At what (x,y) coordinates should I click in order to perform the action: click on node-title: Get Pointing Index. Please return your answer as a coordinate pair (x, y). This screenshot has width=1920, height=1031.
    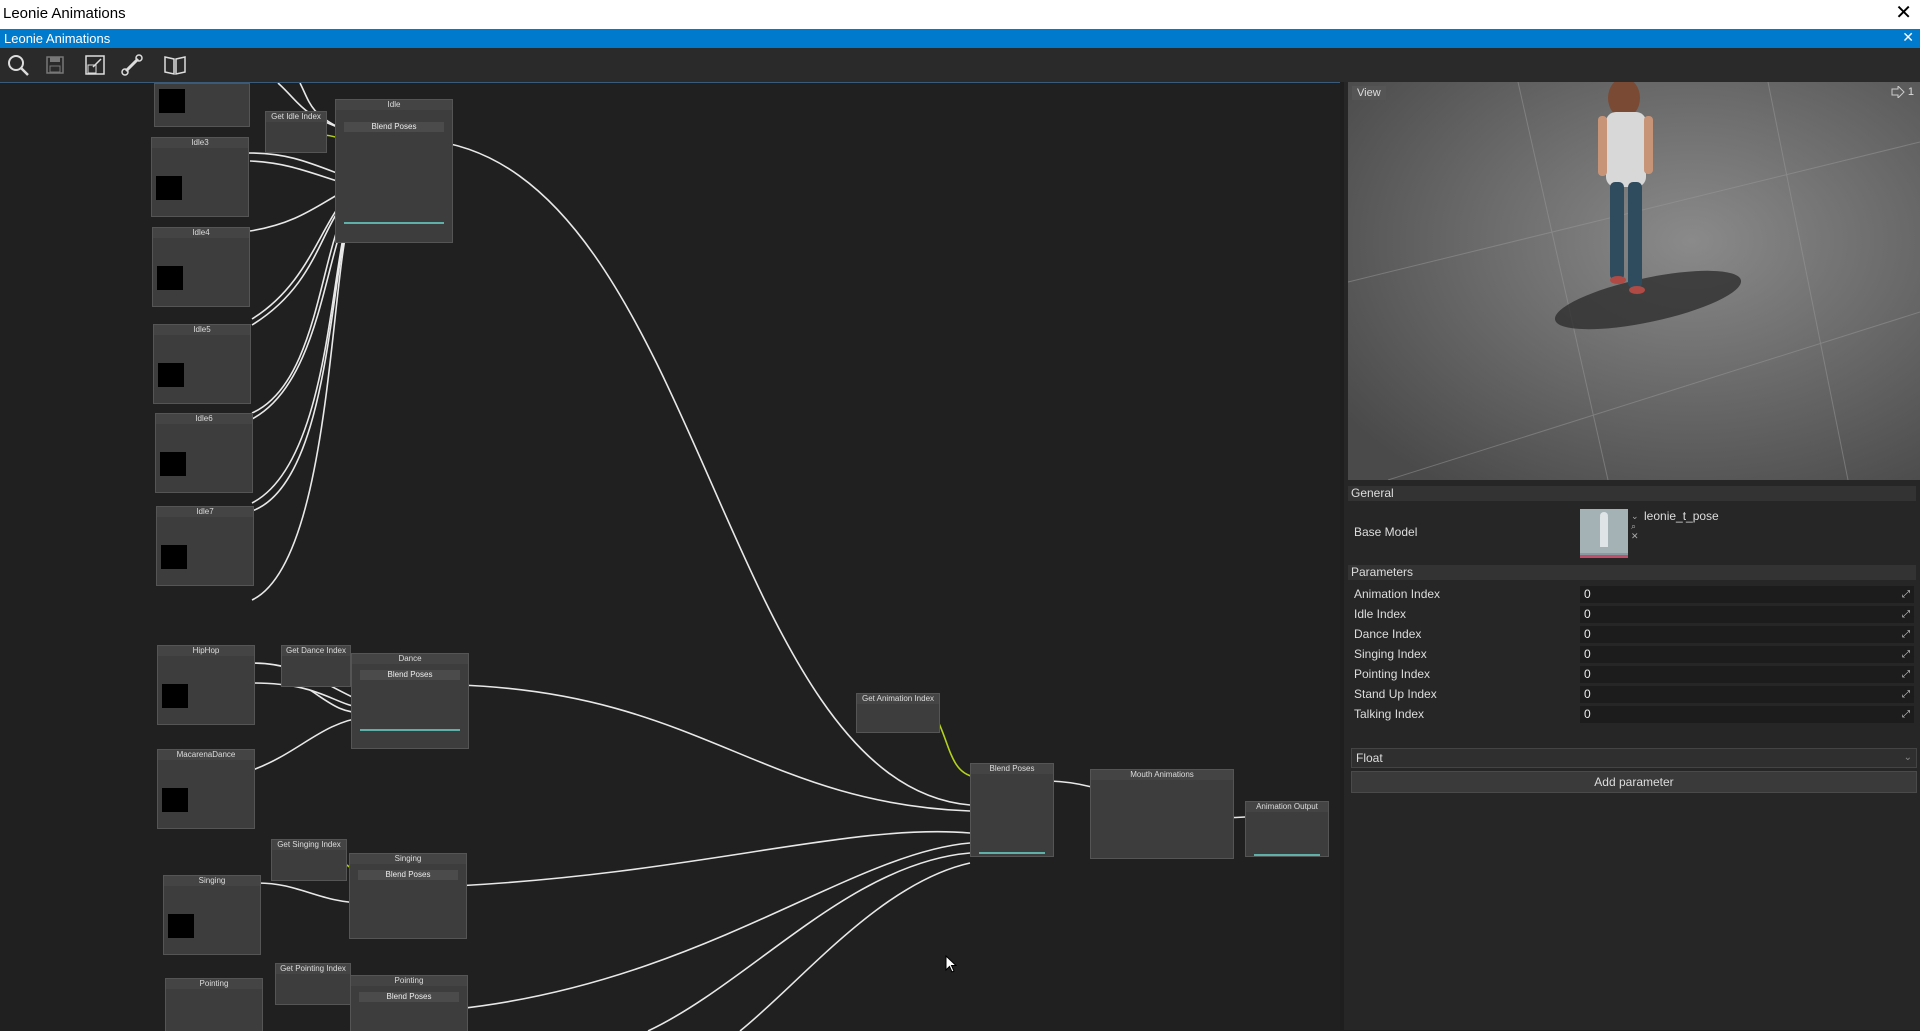
    Looking at the image, I should click on (313, 969).